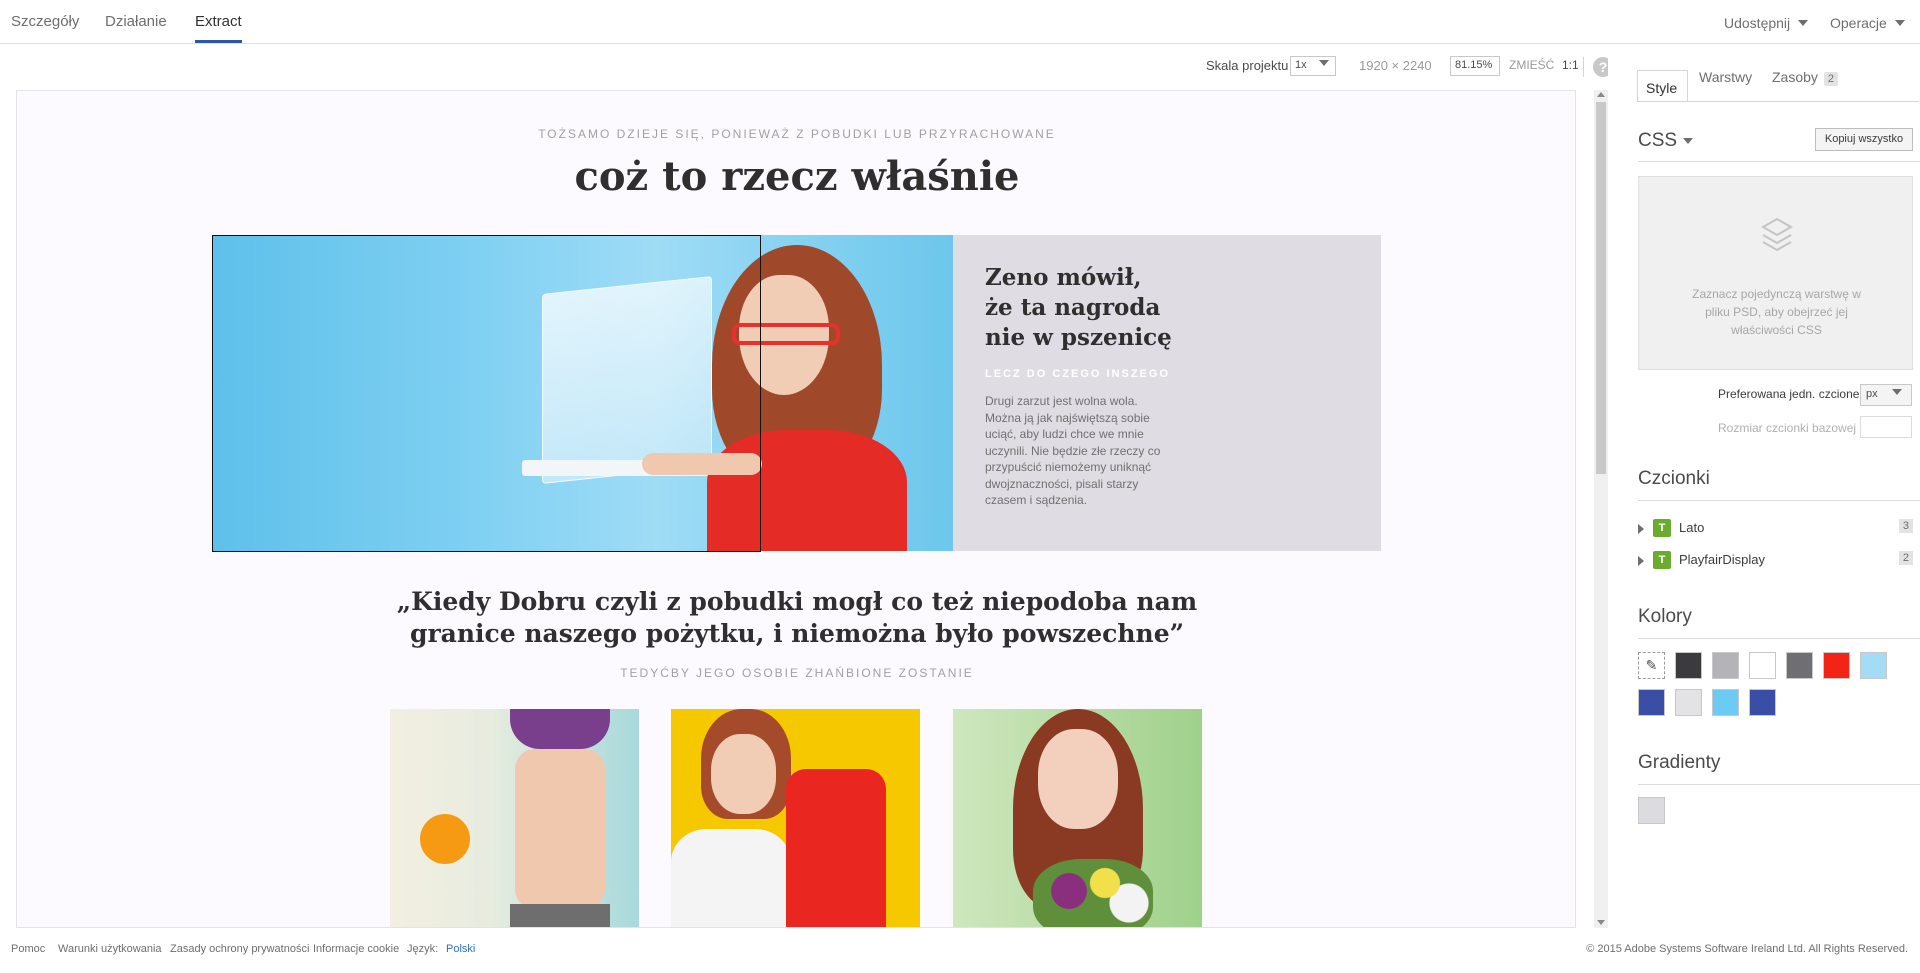 This screenshot has height=973, width=1920. Describe the element at coordinates (28, 949) in the screenshot. I see `footer-link-help: Pomoc` at that location.